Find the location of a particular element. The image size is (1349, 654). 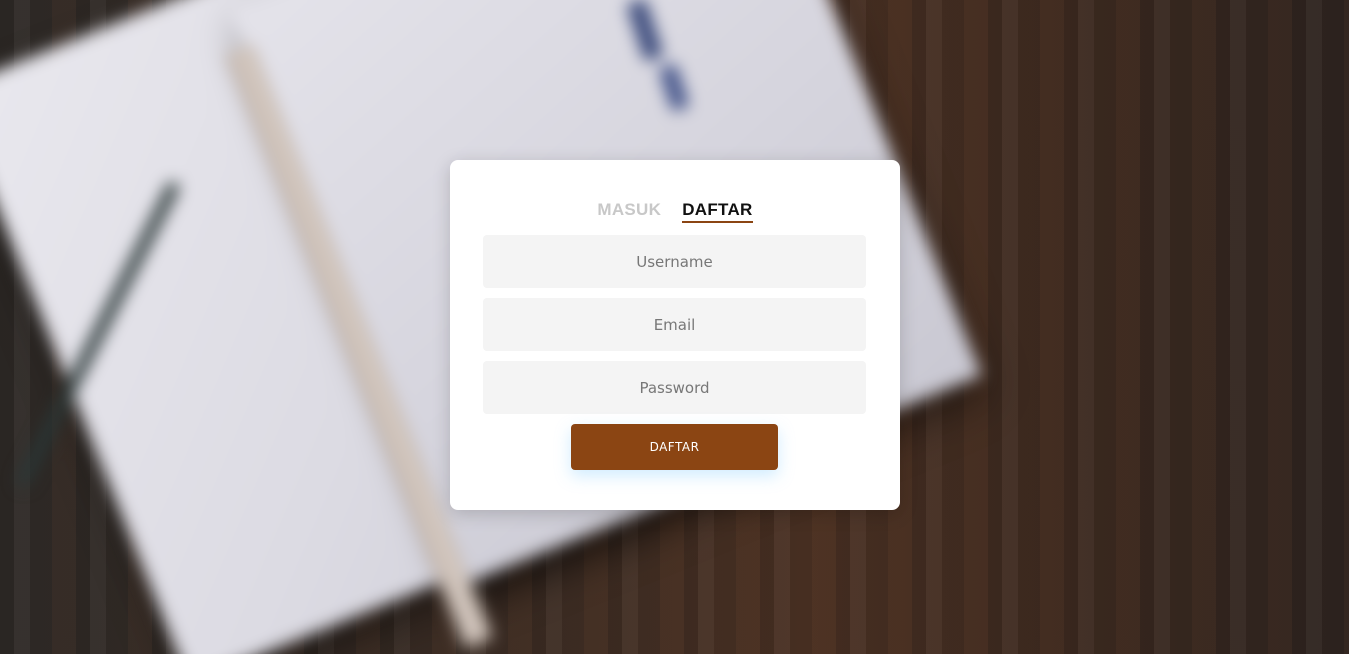

auth-tabs: MASUK DAFTAR is located at coordinates (675, 211).